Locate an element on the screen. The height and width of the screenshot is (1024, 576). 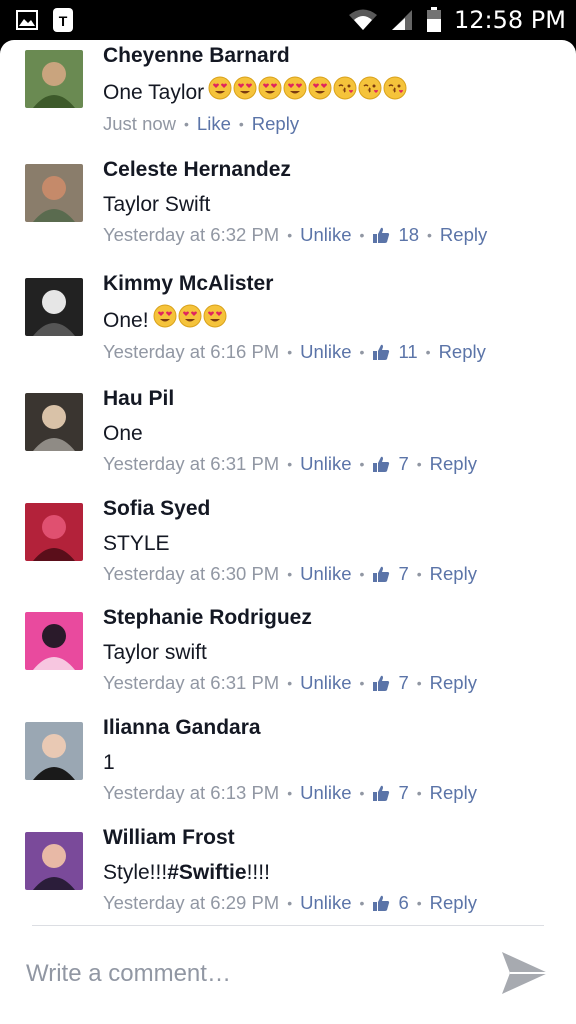
comment-input is located at coordinates (246, 974).